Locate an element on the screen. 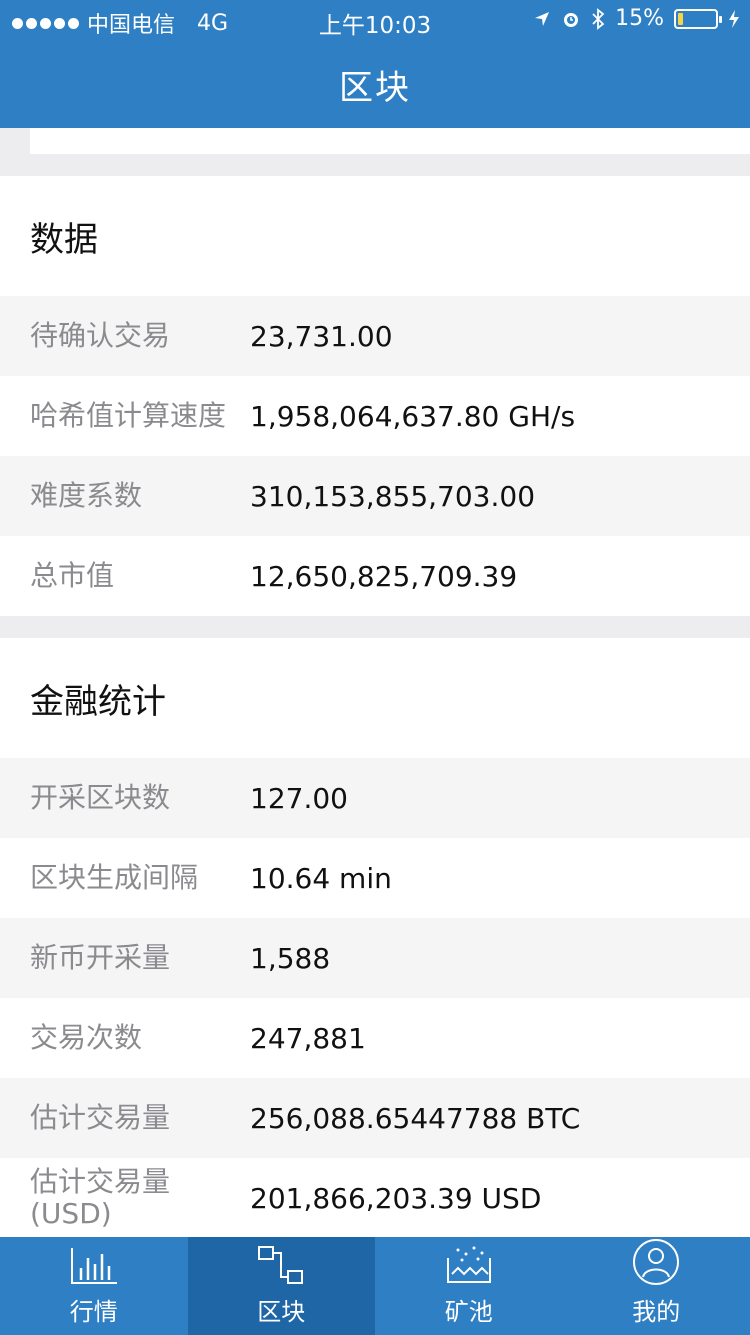 Image resolution: width=750 pixels, height=1335 pixels. row-label: 哈希值计算速度 is located at coordinates (128, 415).